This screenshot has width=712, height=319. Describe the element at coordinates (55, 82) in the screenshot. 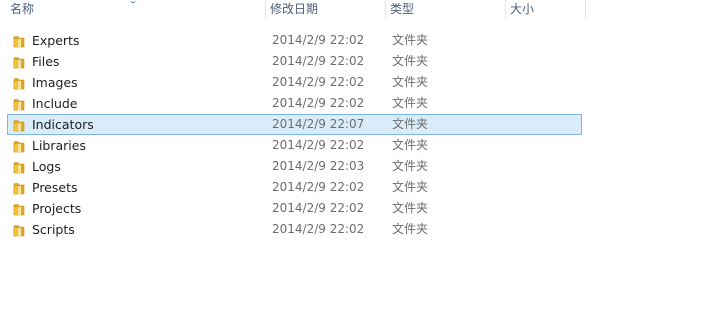

I see `file-name: Images` at that location.